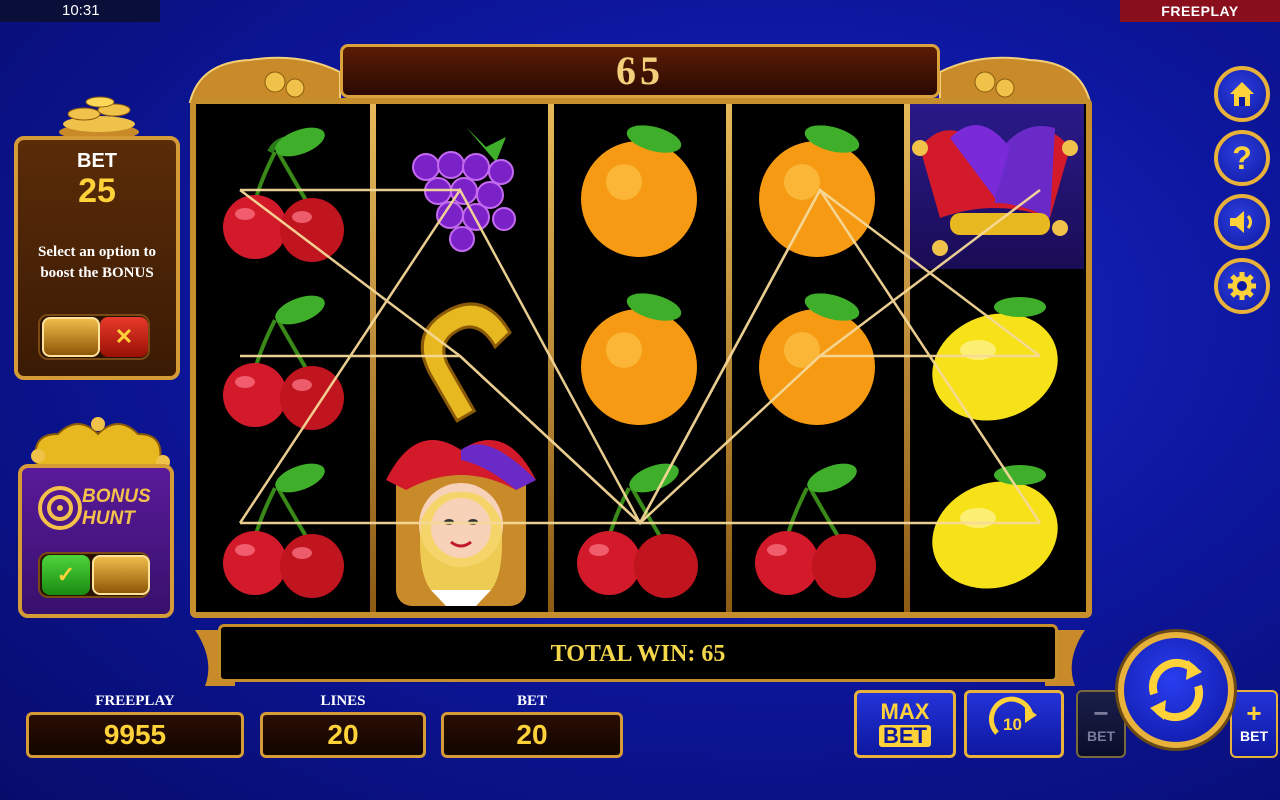 The width and height of the screenshot is (1280, 800). Describe the element at coordinates (121, 575) in the screenshot. I see `bonus-hunt-toggle-knob` at that location.